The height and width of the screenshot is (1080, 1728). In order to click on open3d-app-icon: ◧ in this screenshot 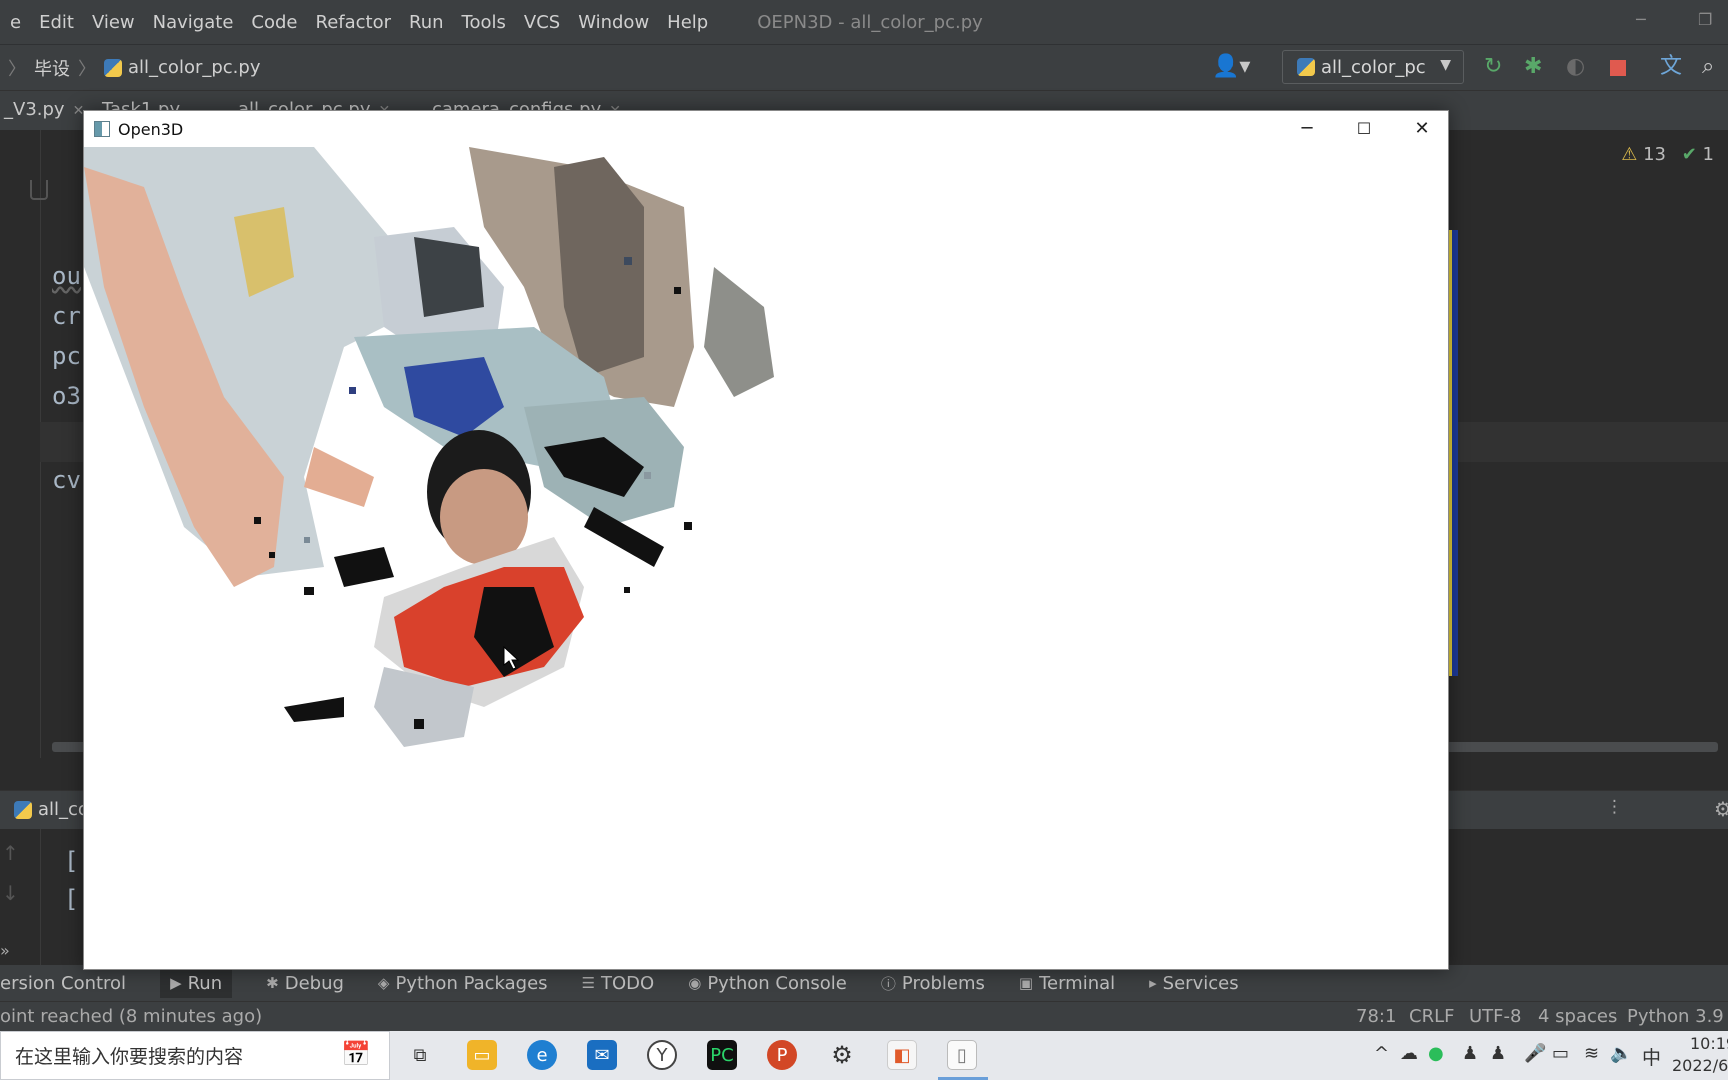, I will do `click(902, 1055)`.